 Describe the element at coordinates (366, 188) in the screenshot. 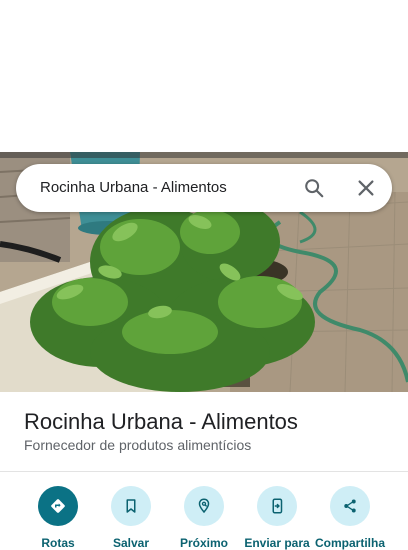

I see `close-icon` at that location.